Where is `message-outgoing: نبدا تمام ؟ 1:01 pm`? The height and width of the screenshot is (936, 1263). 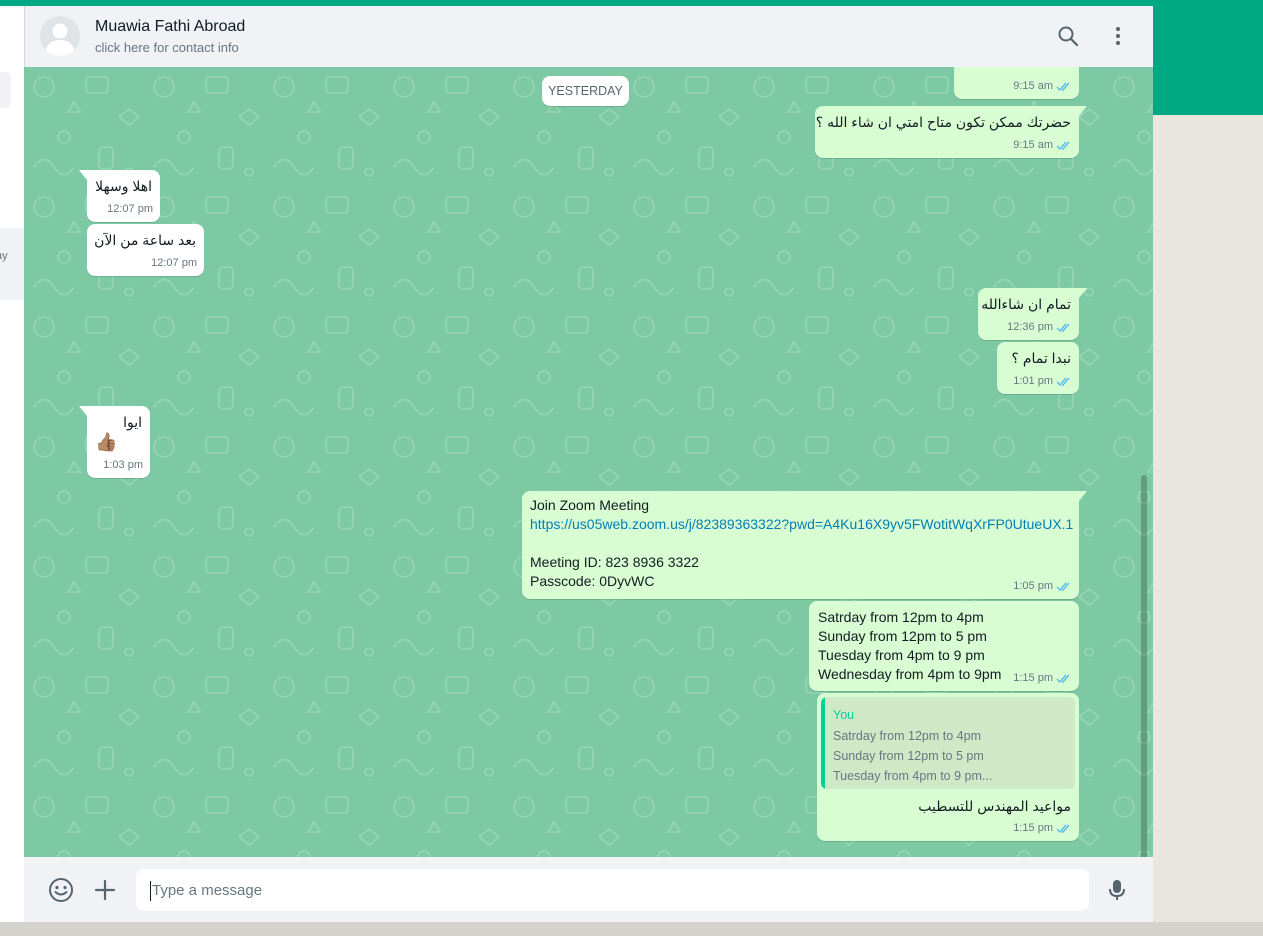 message-outgoing: نبدا تمام ؟ 1:01 pm is located at coordinates (1038, 368).